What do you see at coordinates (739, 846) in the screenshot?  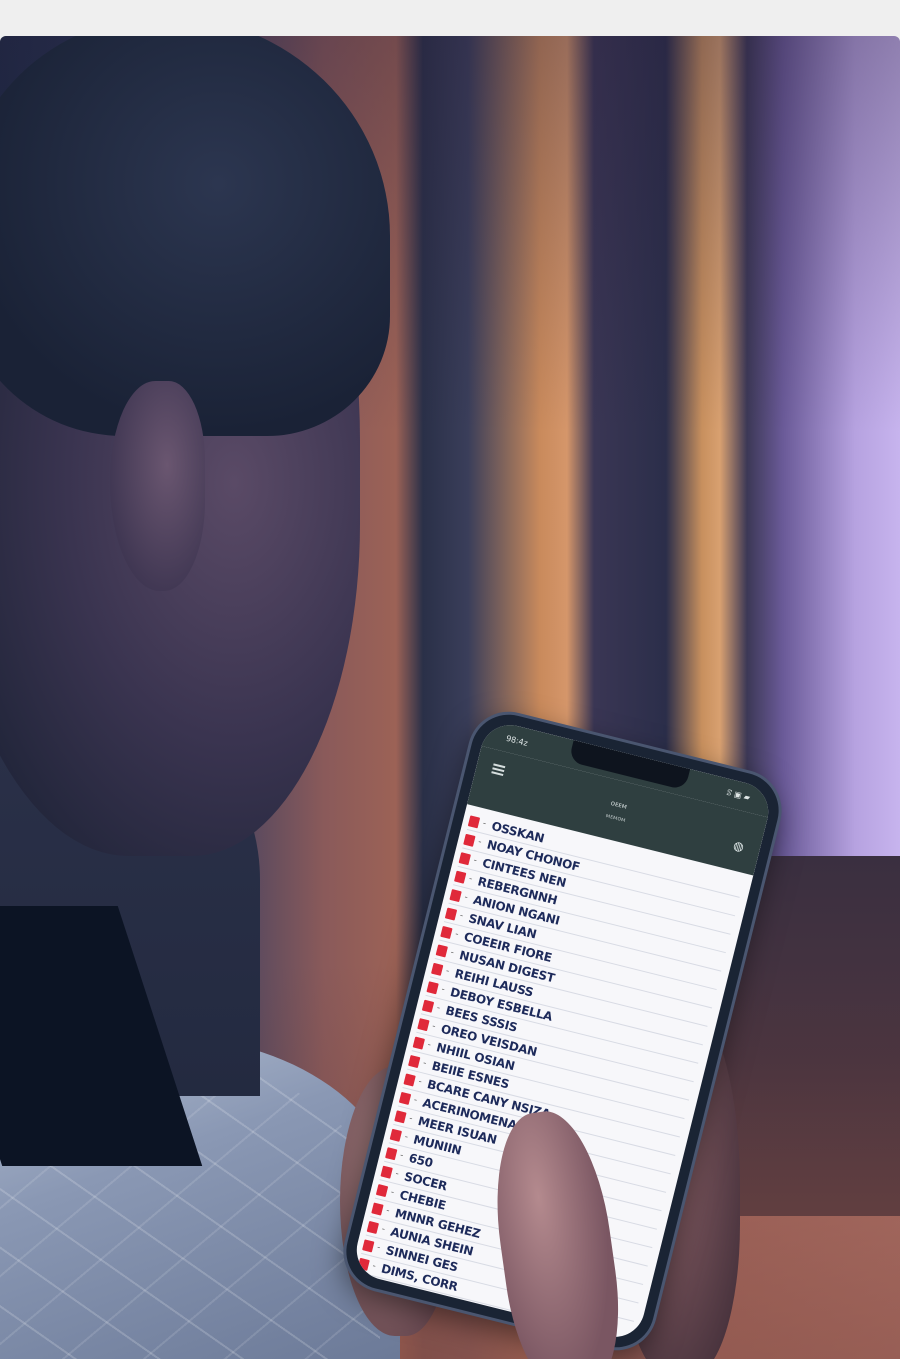 I see `camera-icon: ◍` at bounding box center [739, 846].